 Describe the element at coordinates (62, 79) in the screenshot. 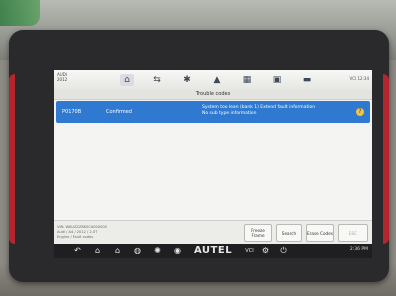

I see `vehicle-year: 2012` at that location.